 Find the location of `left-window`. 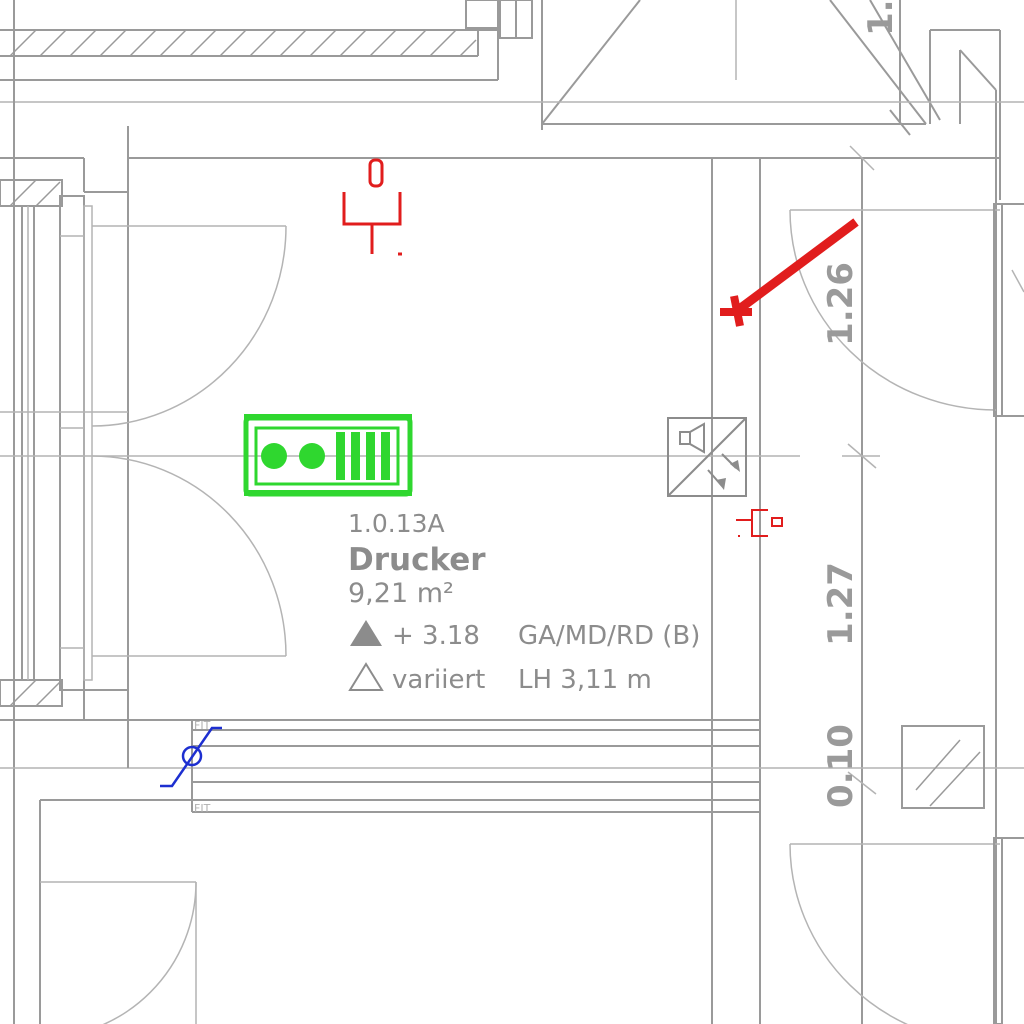

left-window is located at coordinates (64, 512).